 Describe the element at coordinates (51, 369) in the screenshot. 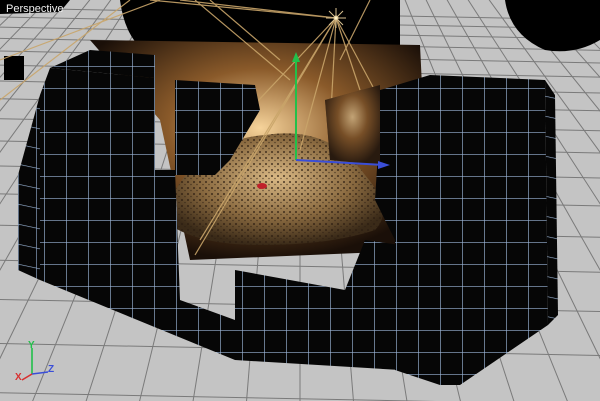

I see `axis-z-label: Z` at that location.